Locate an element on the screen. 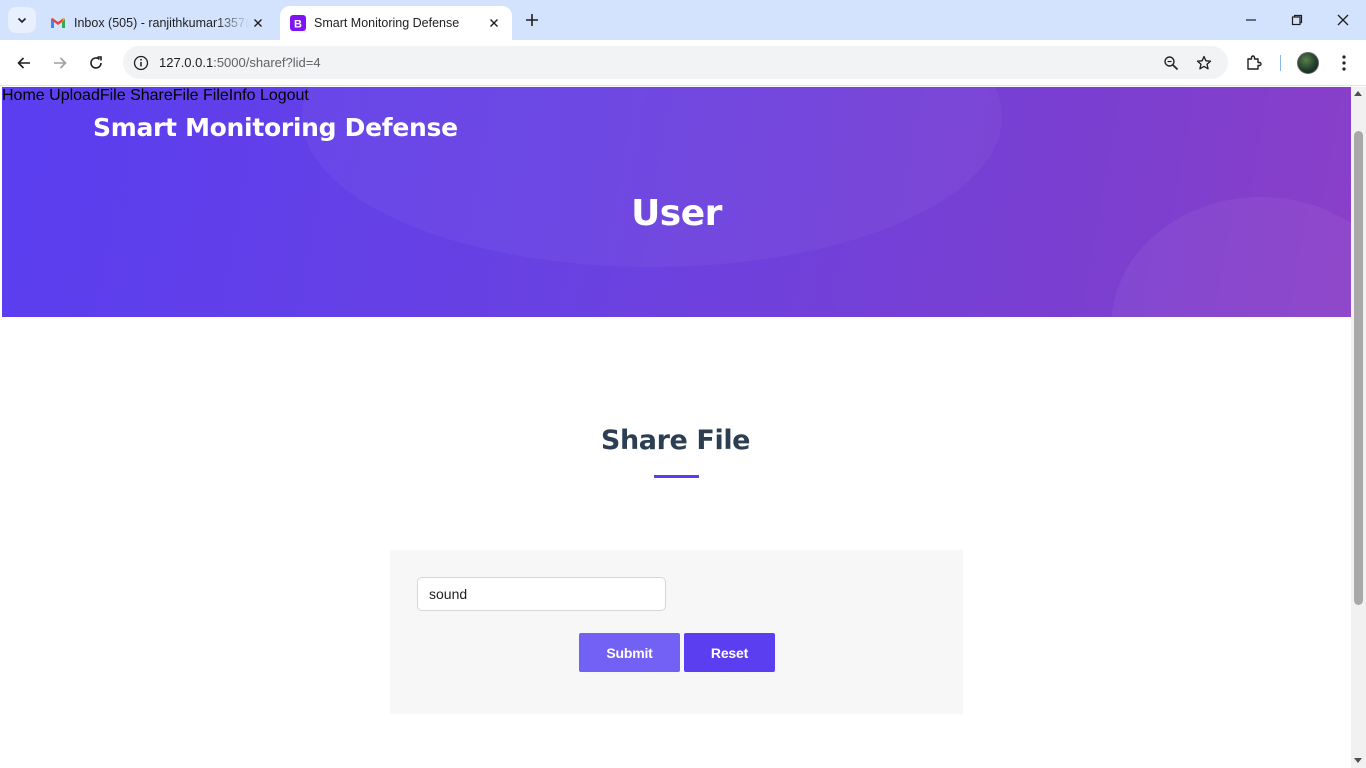 The height and width of the screenshot is (768, 1366). scroll-up-arrow-icon is located at coordinates (1358, 93).